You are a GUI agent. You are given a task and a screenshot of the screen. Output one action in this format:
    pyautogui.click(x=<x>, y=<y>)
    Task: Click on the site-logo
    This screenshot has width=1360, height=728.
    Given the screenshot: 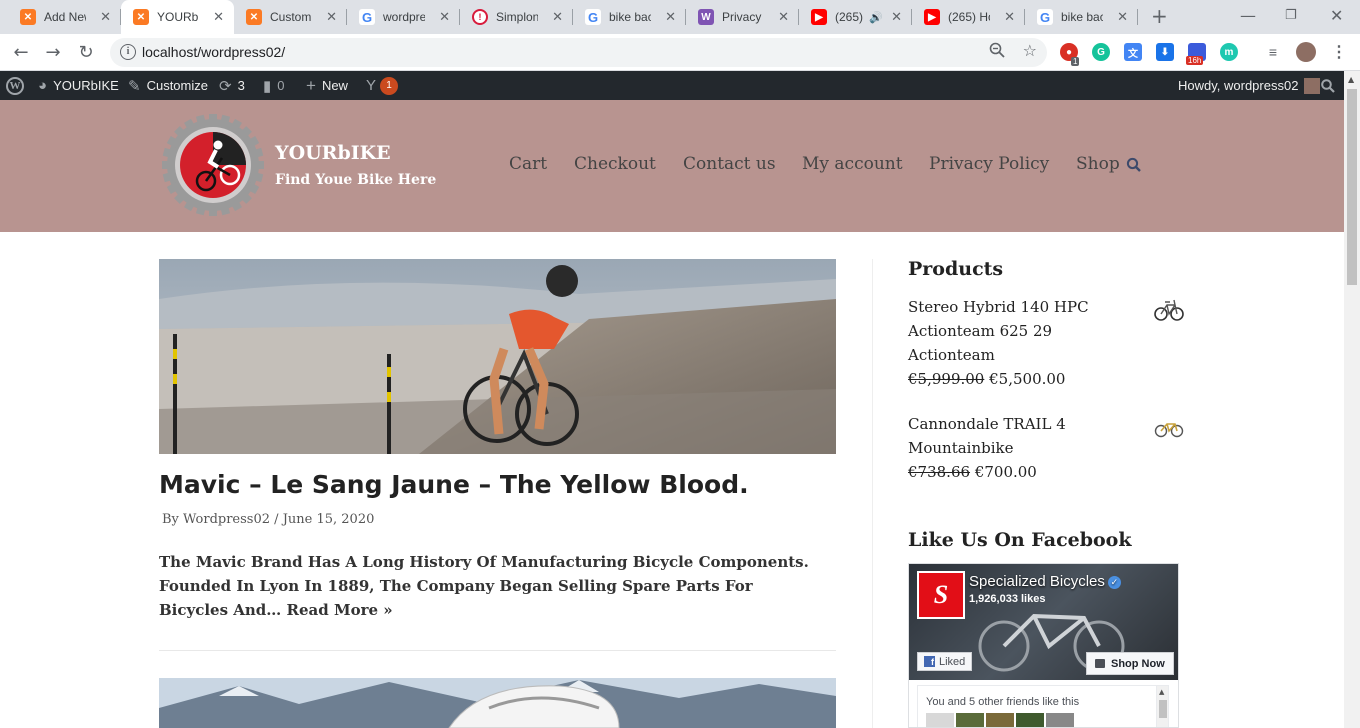 What is the action you would take?
    pyautogui.click(x=213, y=165)
    